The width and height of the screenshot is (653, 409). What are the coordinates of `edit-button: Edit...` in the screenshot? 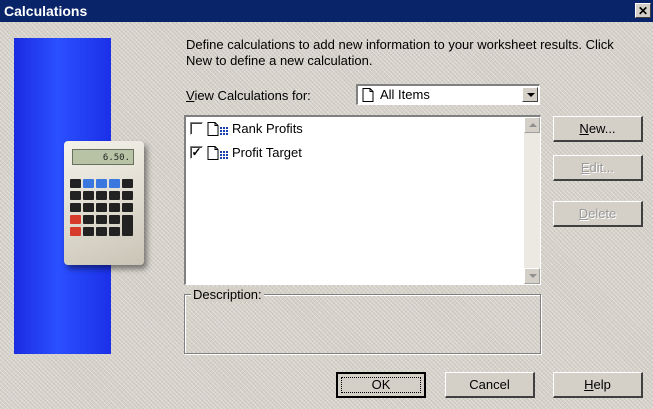 It's located at (598, 168).